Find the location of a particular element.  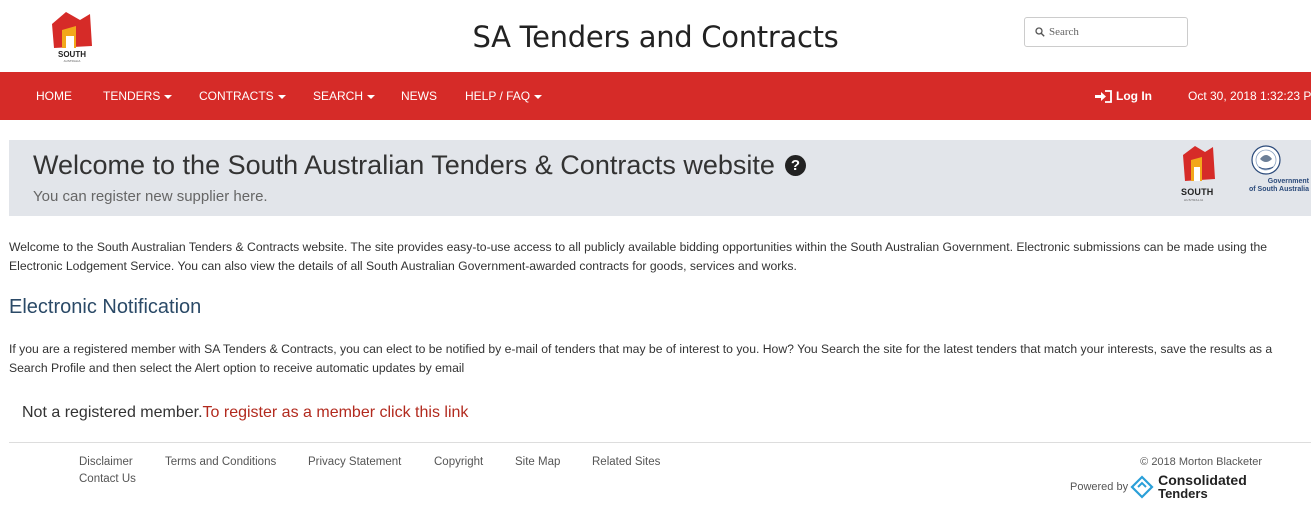

search-box is located at coordinates (1106, 32).